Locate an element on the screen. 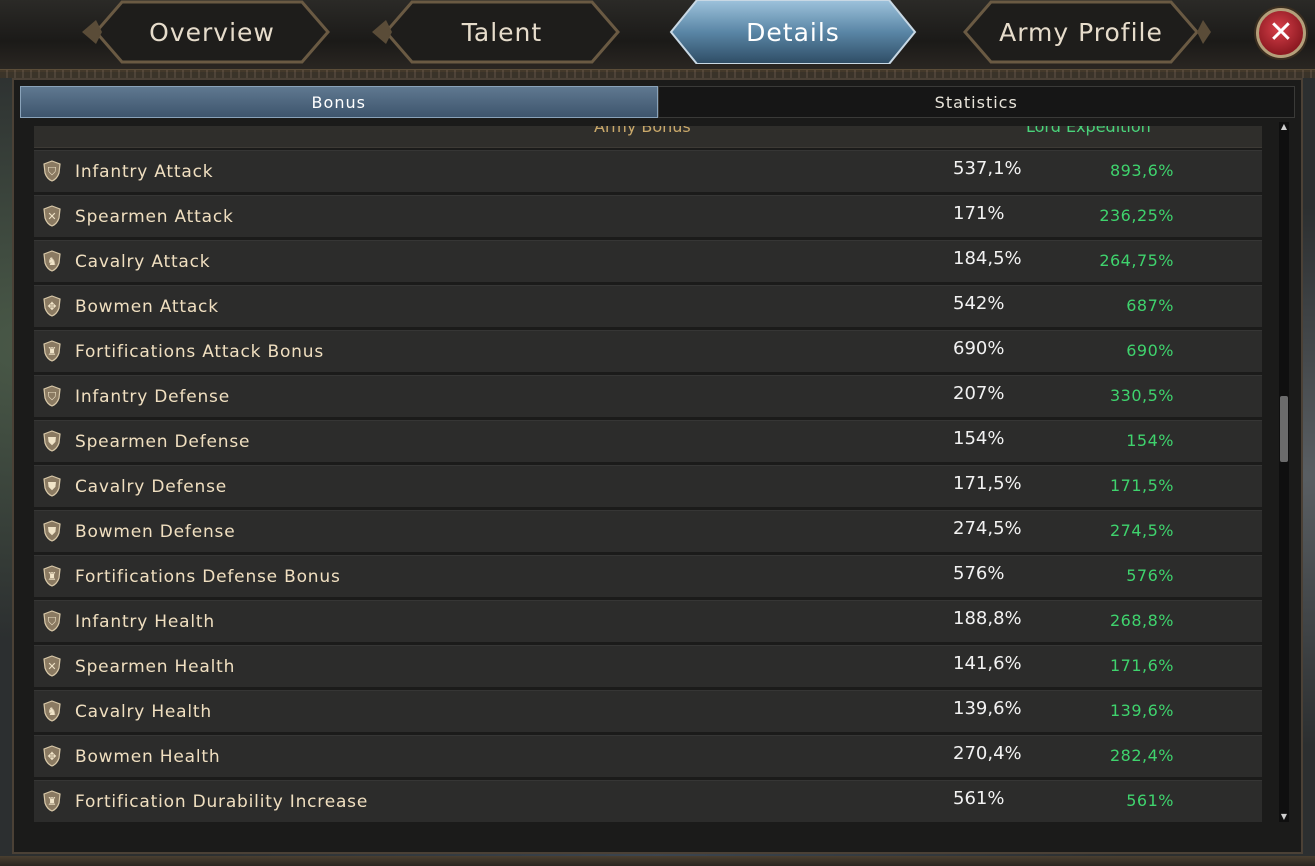  army-bonus-value: 141,6% is located at coordinates (987, 663).